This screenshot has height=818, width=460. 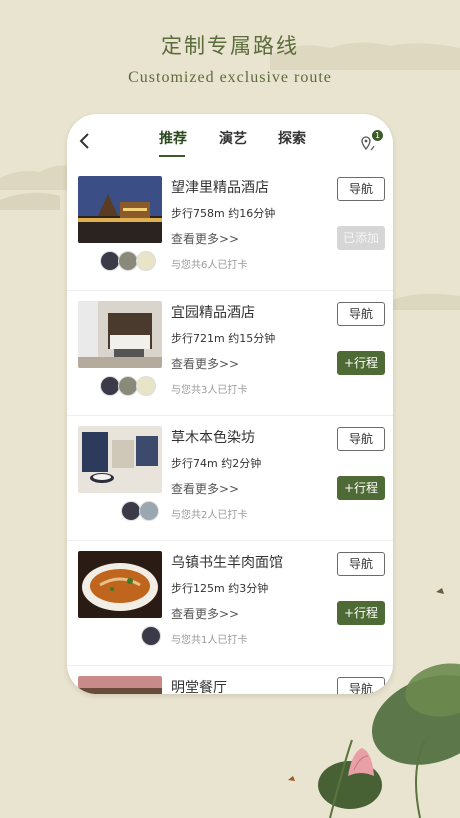 I want to click on place-name: 望津里精品酒店, so click(x=220, y=188).